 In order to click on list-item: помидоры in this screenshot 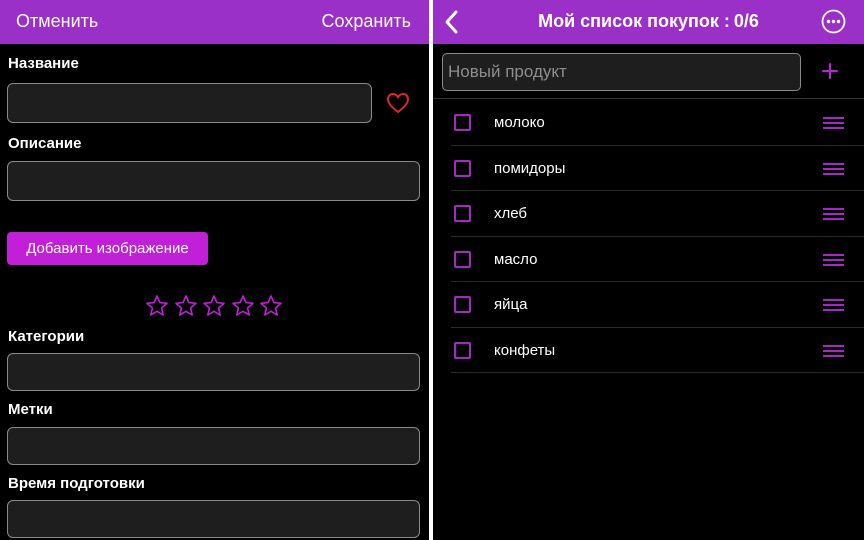, I will do `click(648, 168)`.